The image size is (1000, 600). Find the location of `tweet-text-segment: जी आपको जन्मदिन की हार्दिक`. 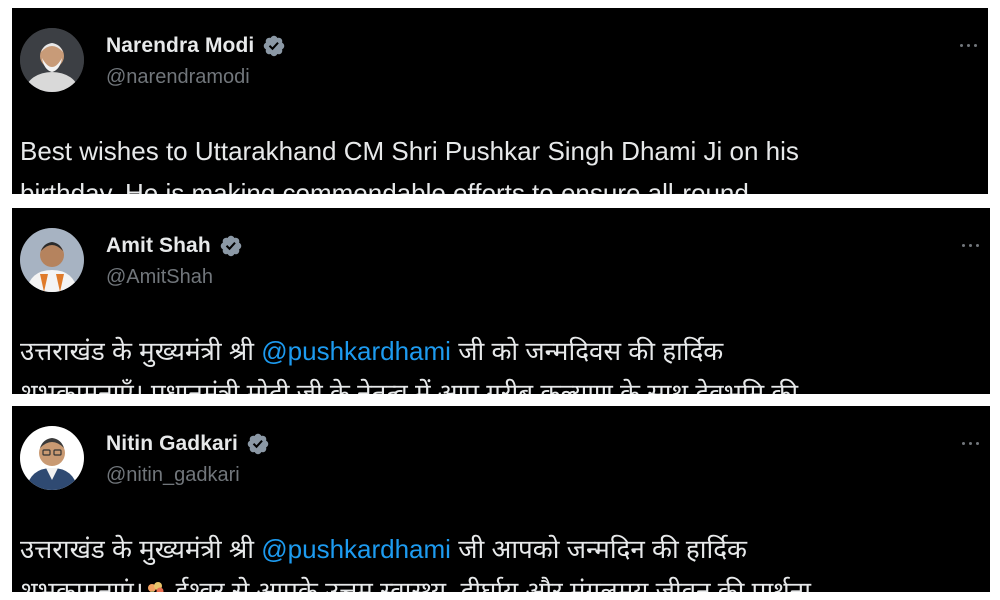

tweet-text-segment: जी आपको जन्मदिन की हार्दिक is located at coordinates (598, 549).